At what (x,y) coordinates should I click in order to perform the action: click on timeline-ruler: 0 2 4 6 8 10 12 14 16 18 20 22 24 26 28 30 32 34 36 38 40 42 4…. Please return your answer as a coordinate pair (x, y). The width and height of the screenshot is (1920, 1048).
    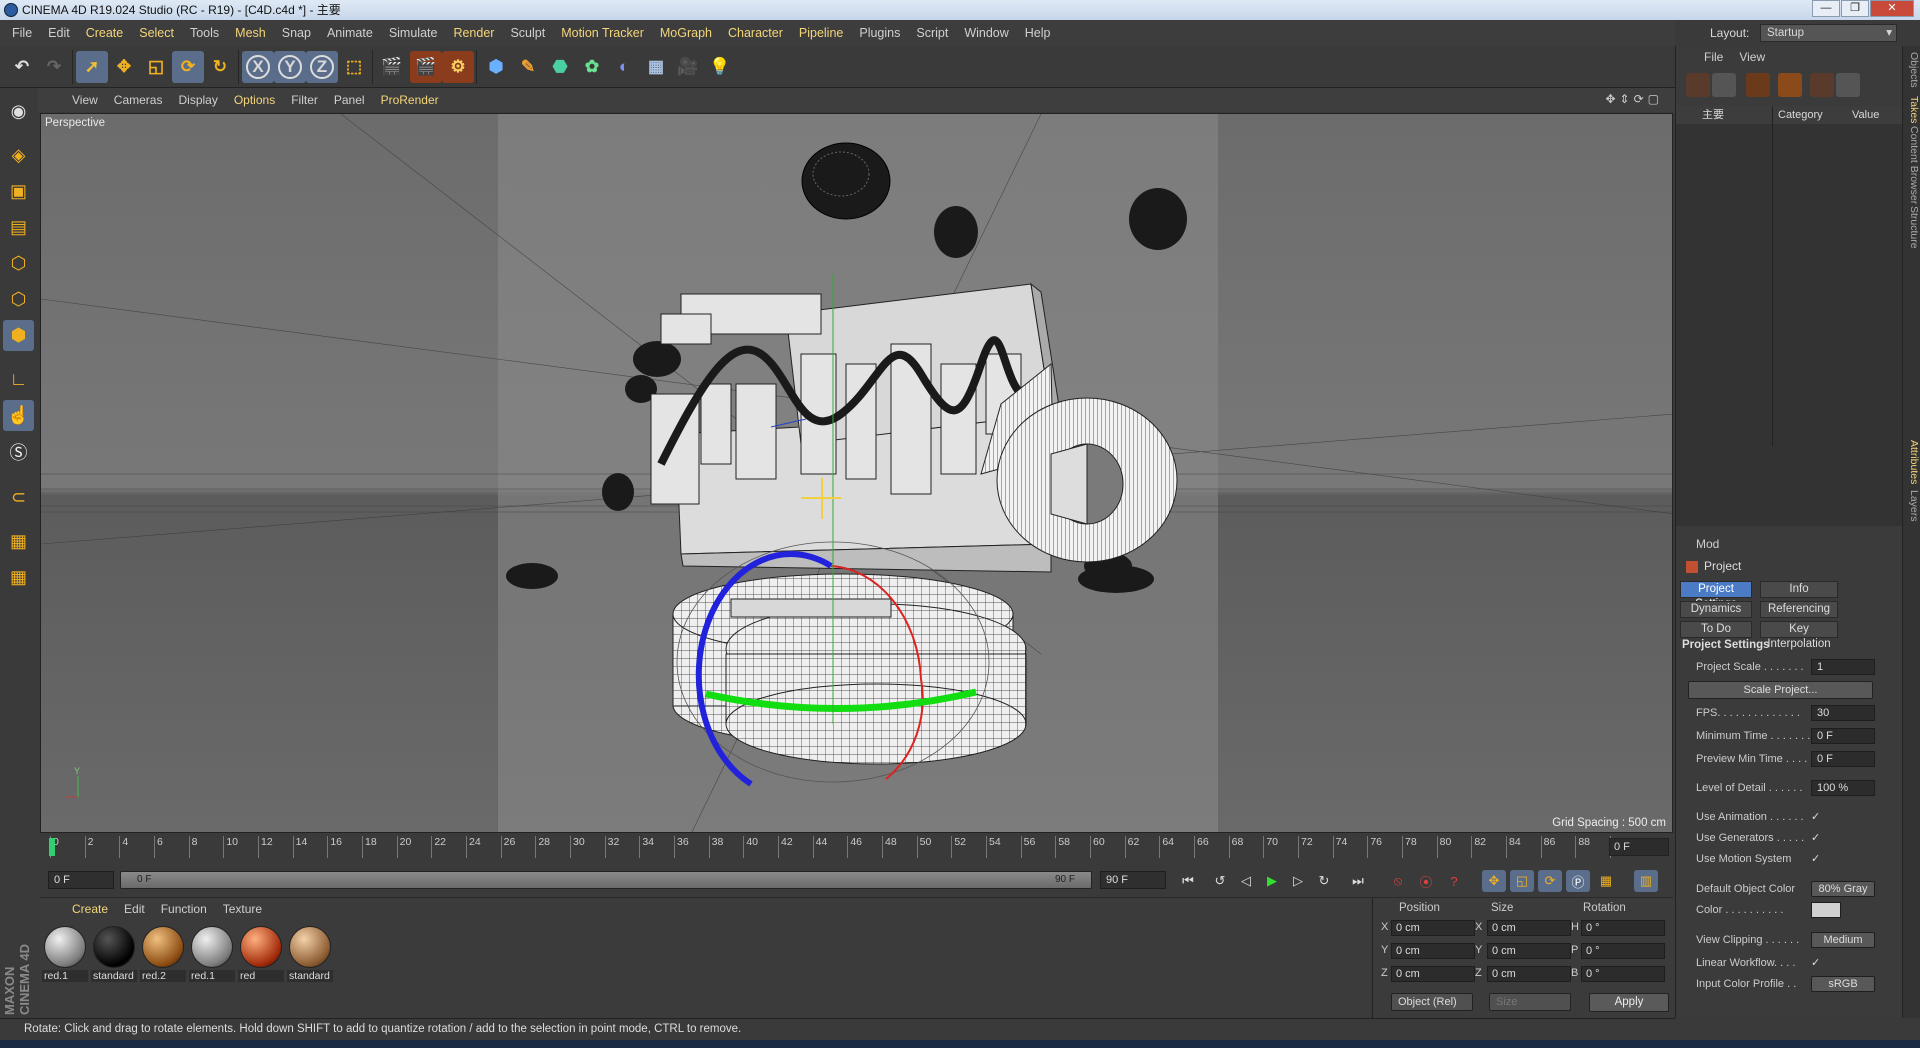
    Looking at the image, I should click on (856, 847).